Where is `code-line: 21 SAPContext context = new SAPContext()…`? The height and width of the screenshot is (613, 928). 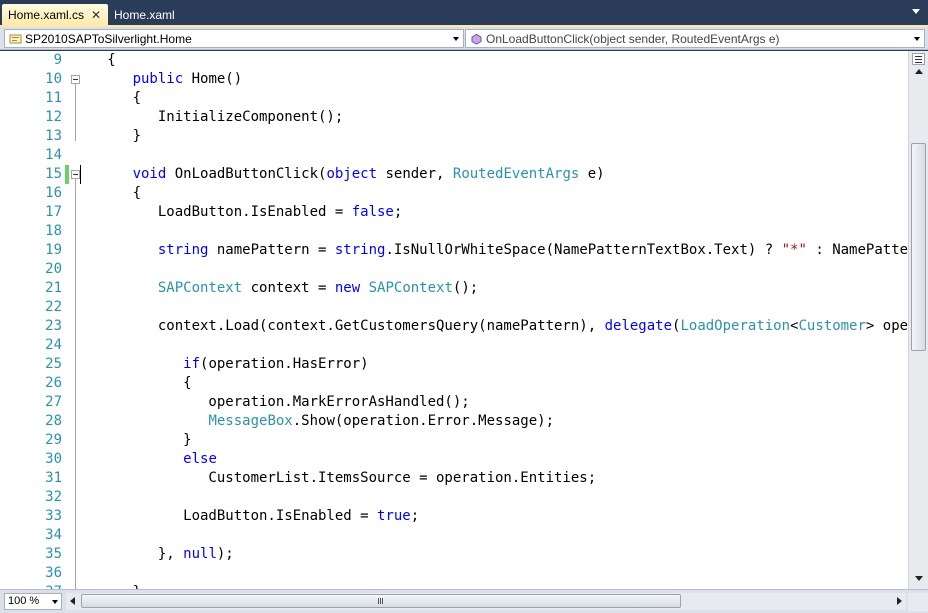
code-line: 21 SAPContext context = new SAPContext()… is located at coordinates (454, 288).